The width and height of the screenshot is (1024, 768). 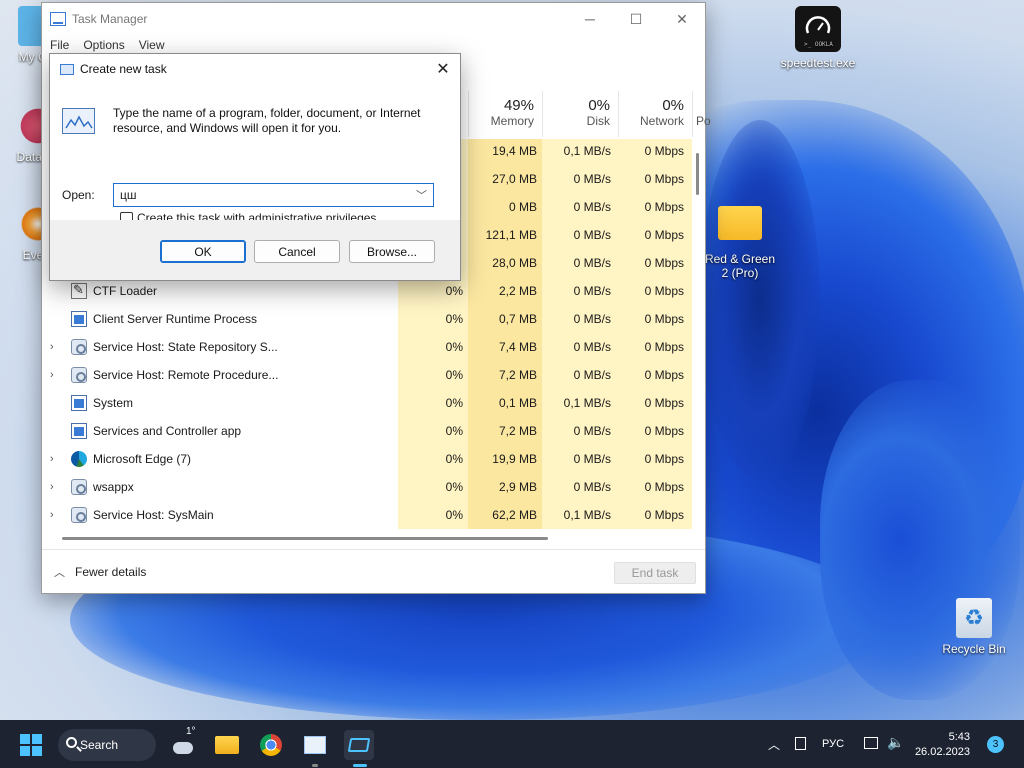 What do you see at coordinates (227, 745) in the screenshot?
I see `file-explorer-button` at bounding box center [227, 745].